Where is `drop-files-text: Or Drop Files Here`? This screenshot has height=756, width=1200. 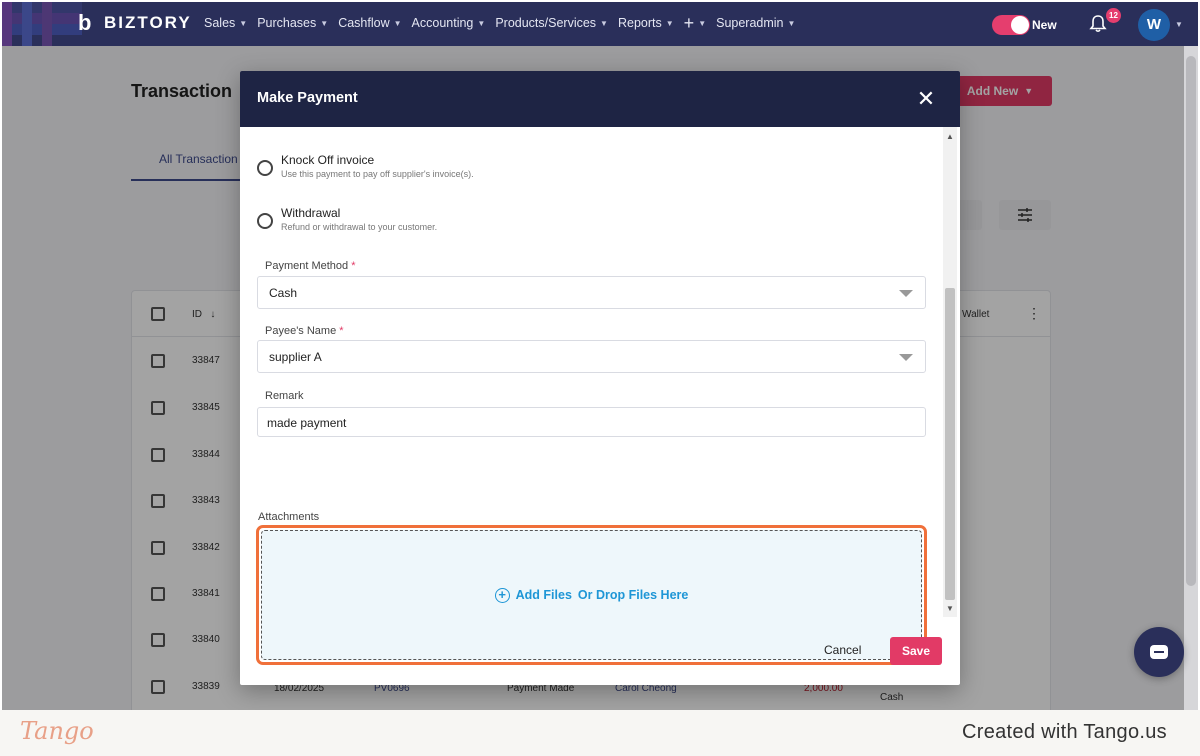
drop-files-text: Or Drop Files Here is located at coordinates (633, 595).